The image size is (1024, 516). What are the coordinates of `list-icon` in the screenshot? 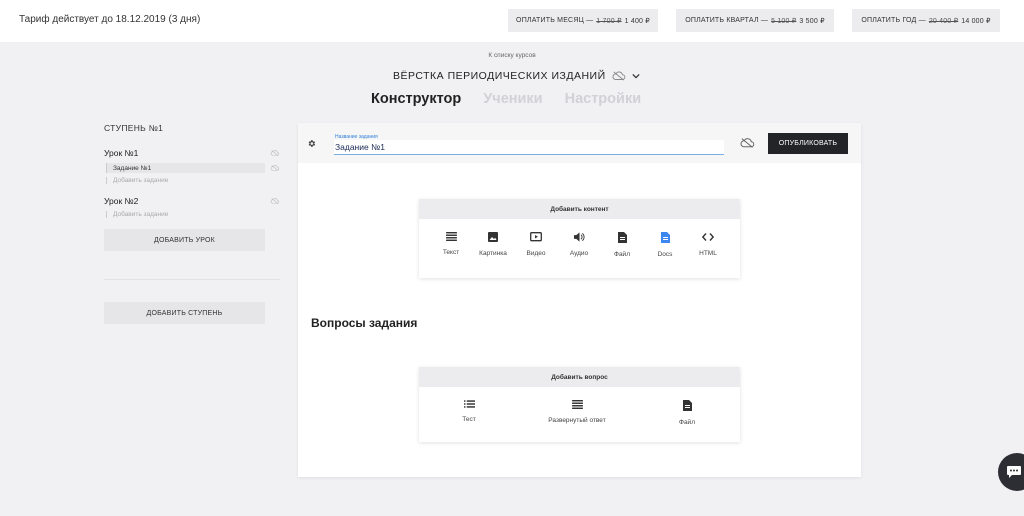 It's located at (469, 404).